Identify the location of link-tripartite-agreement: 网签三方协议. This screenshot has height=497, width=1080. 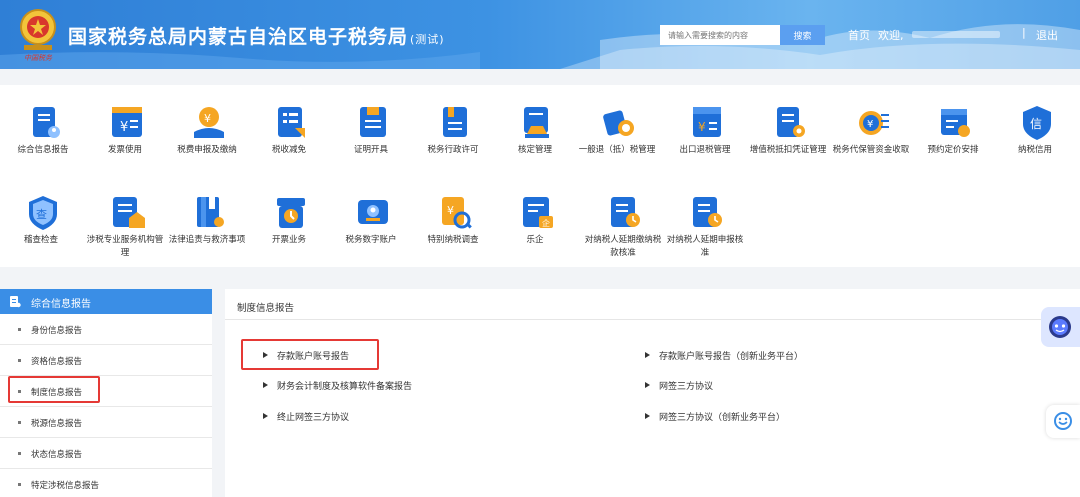
(679, 385).